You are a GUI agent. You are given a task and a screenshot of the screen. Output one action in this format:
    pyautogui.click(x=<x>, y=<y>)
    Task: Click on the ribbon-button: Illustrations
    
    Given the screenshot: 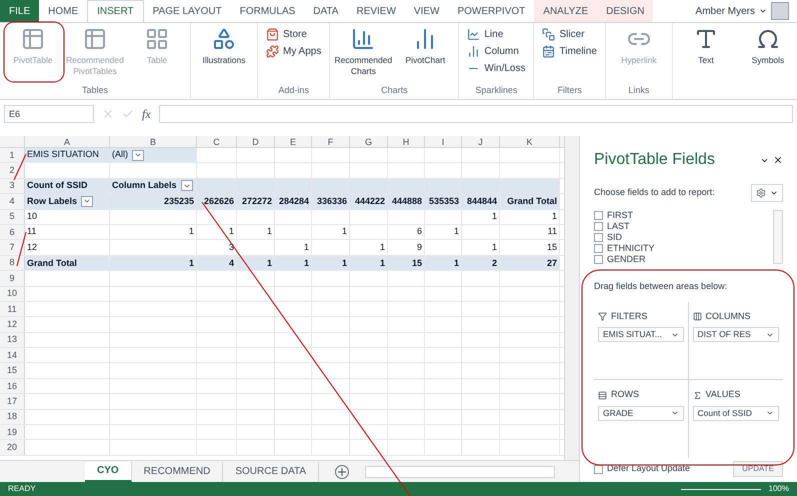 What is the action you would take?
    pyautogui.click(x=224, y=56)
    